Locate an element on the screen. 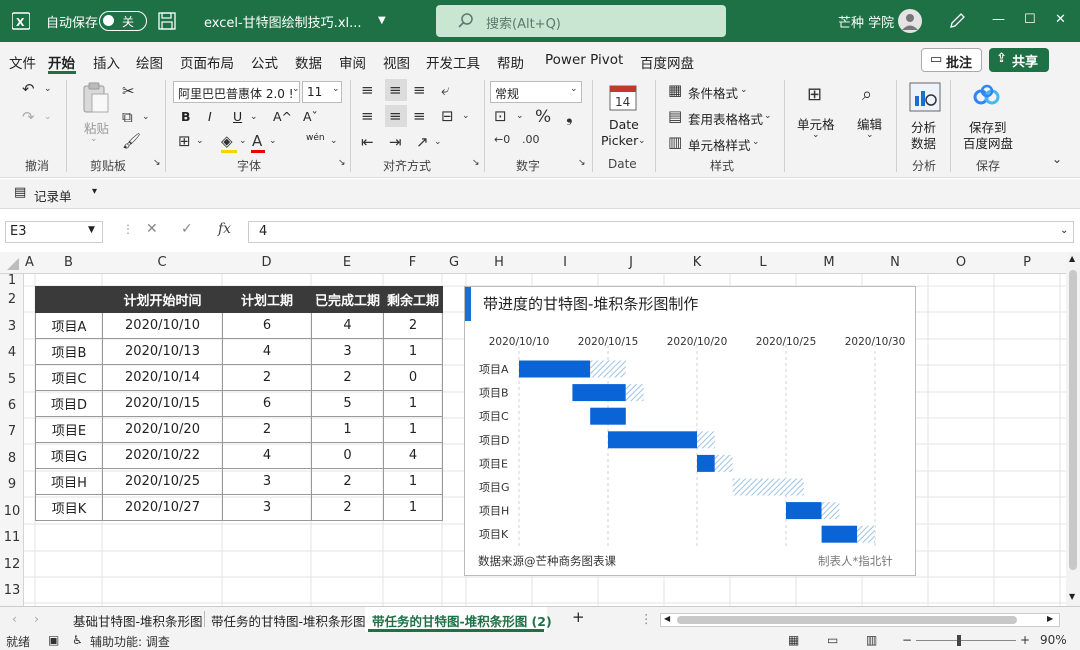  table-cell: 项目G is located at coordinates (69, 455).